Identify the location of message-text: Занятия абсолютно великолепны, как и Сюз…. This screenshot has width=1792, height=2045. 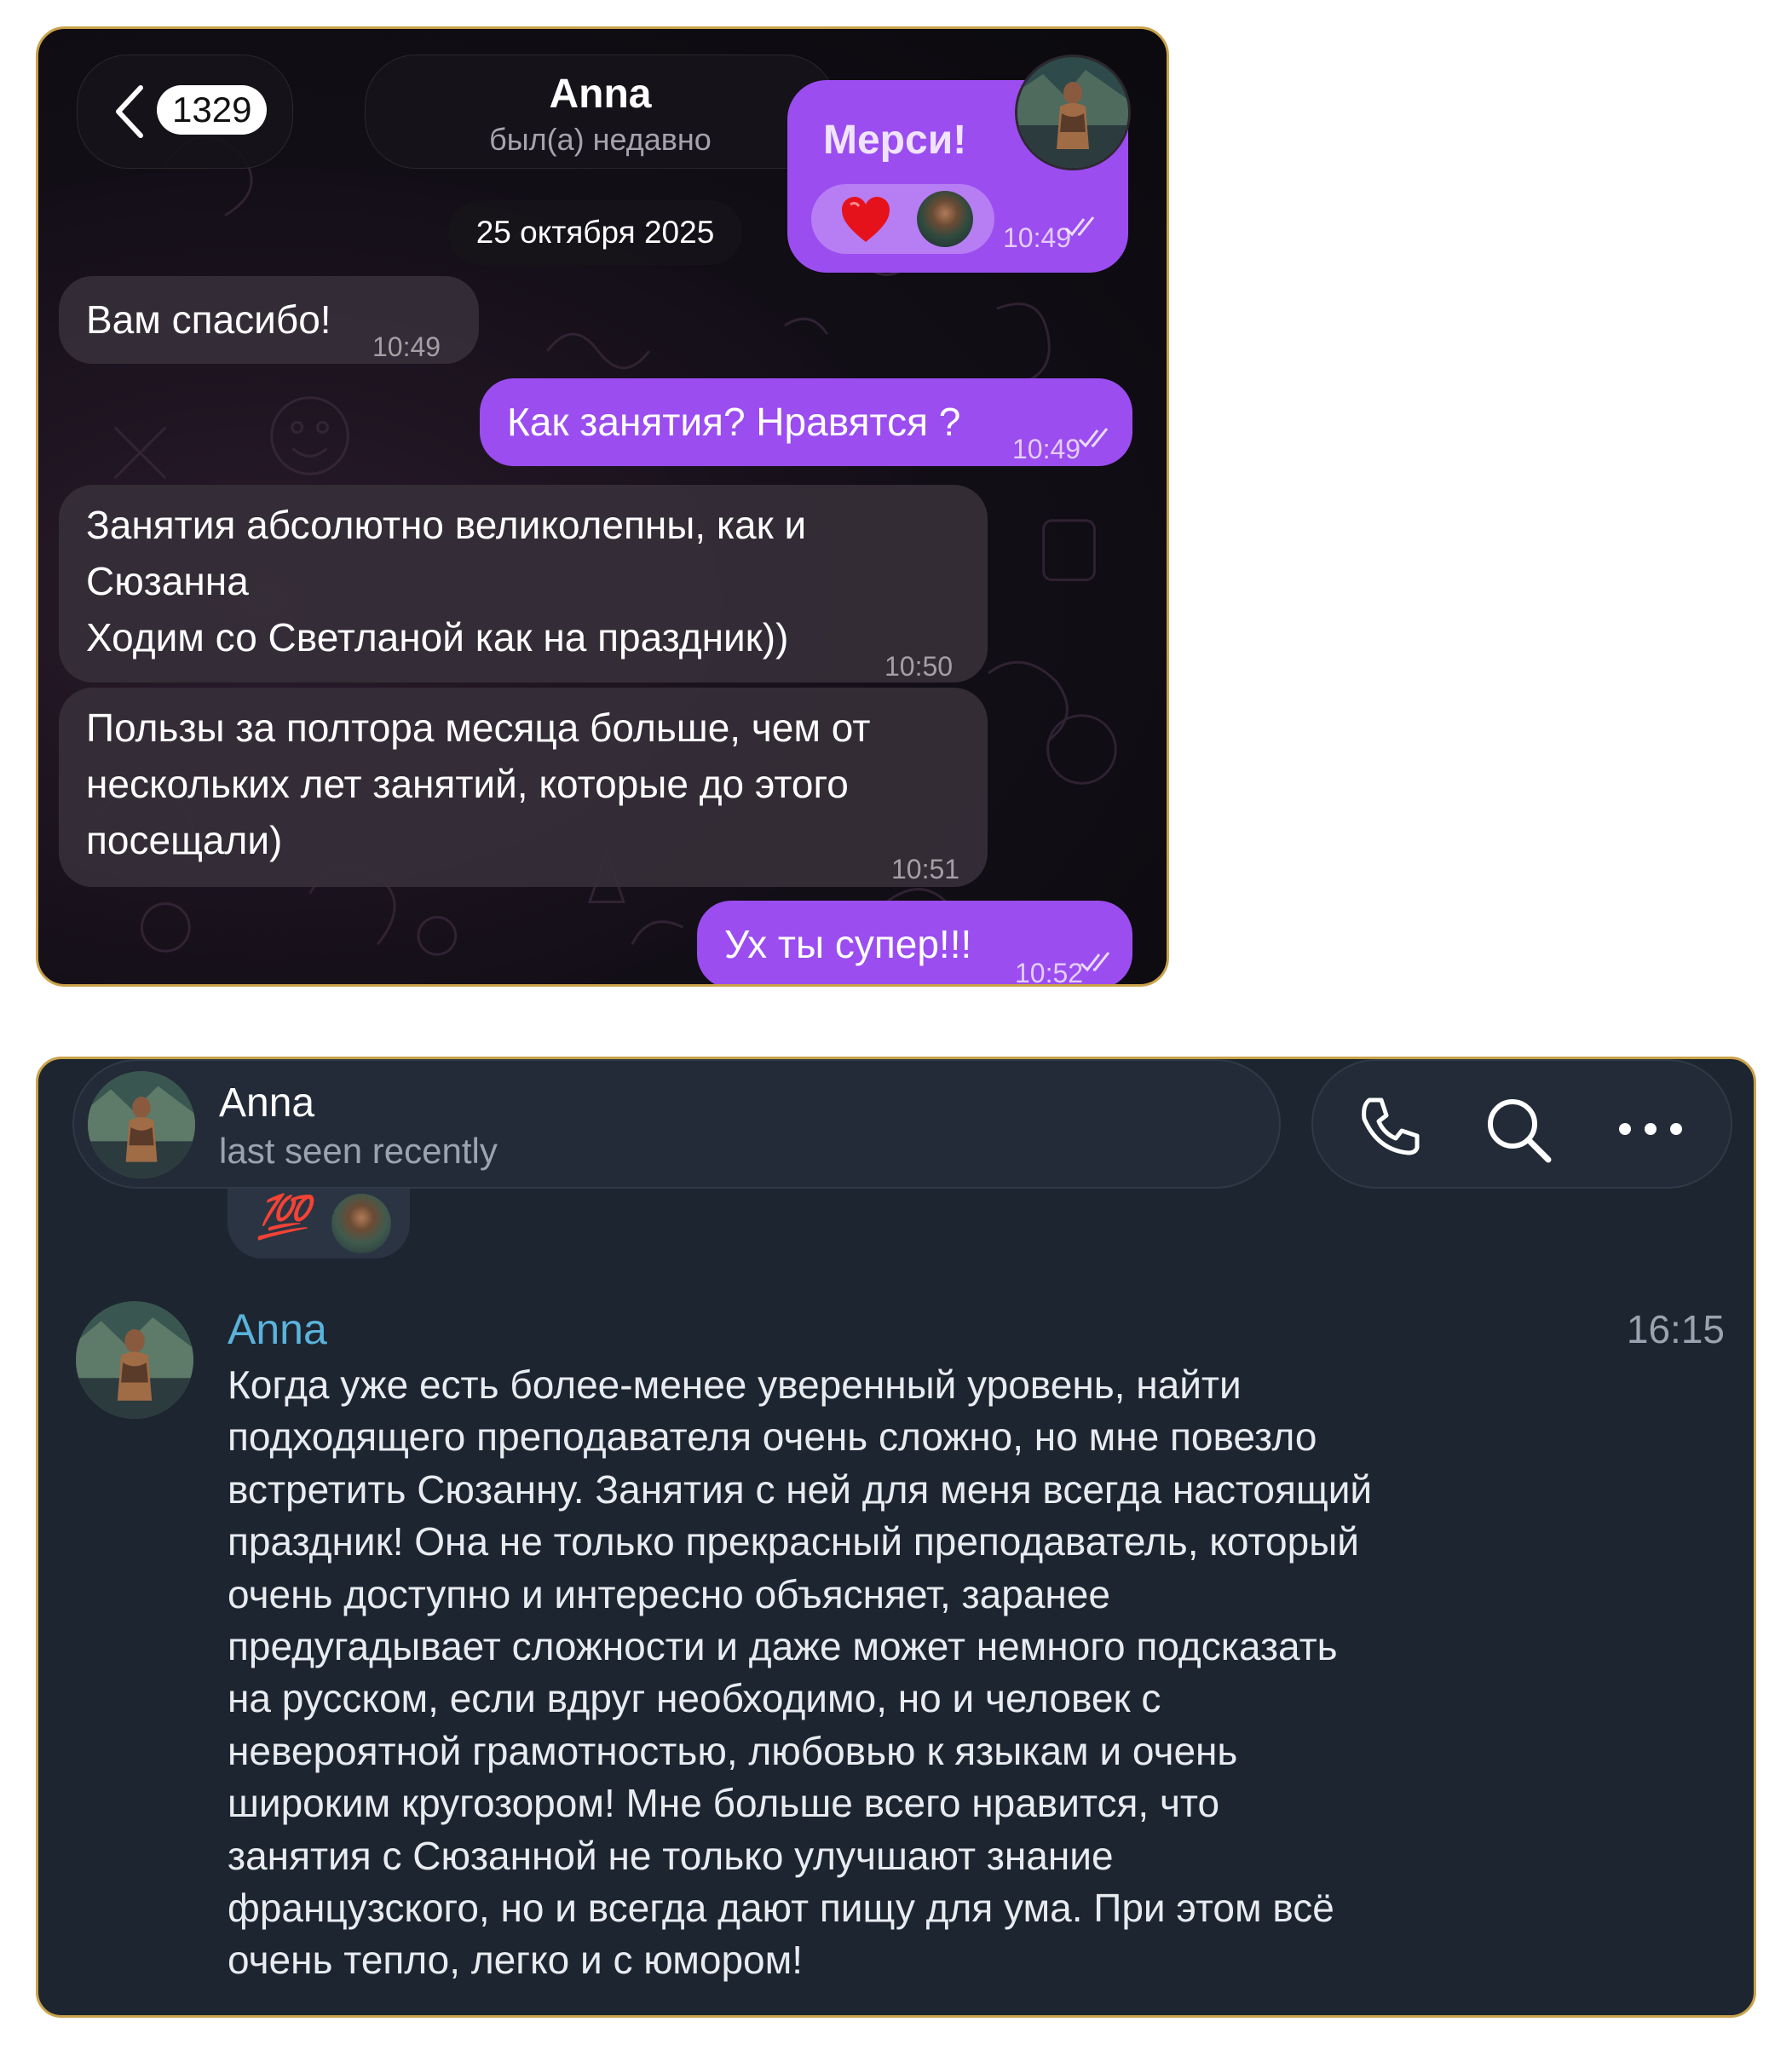
(447, 581).